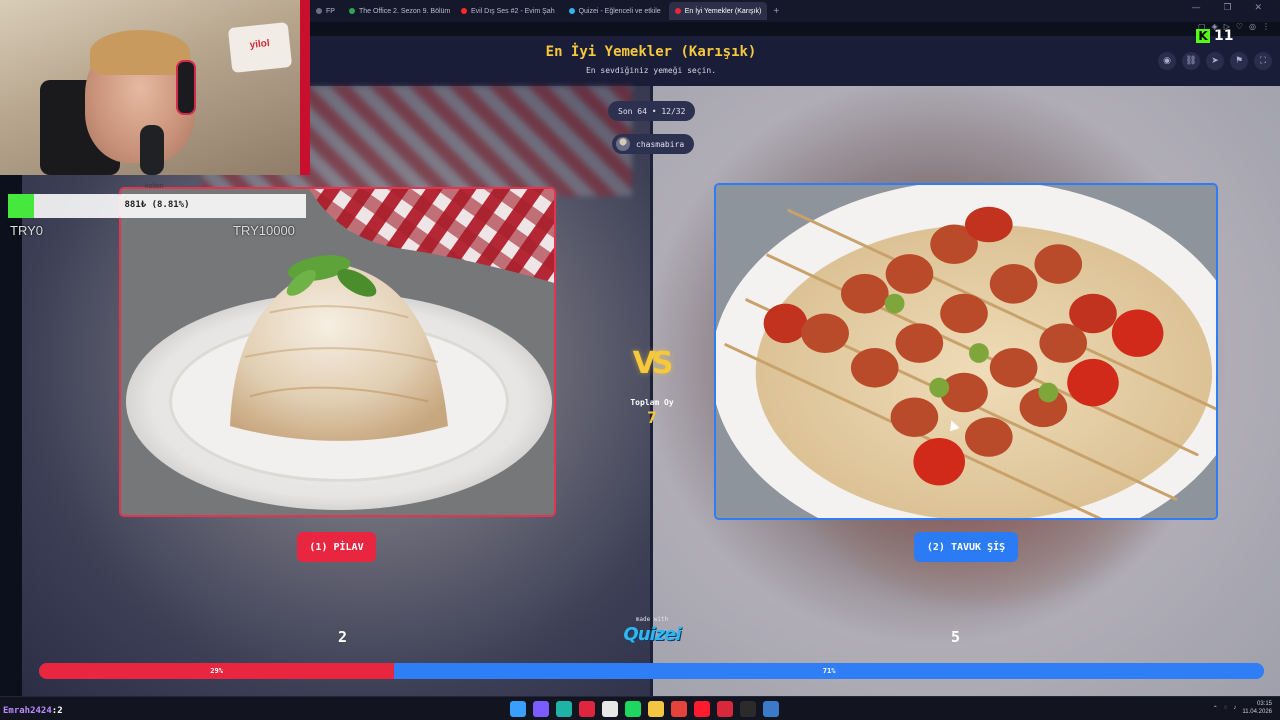  I want to click on browser-tab: En İyi Yemekler (Karışık), so click(718, 11).